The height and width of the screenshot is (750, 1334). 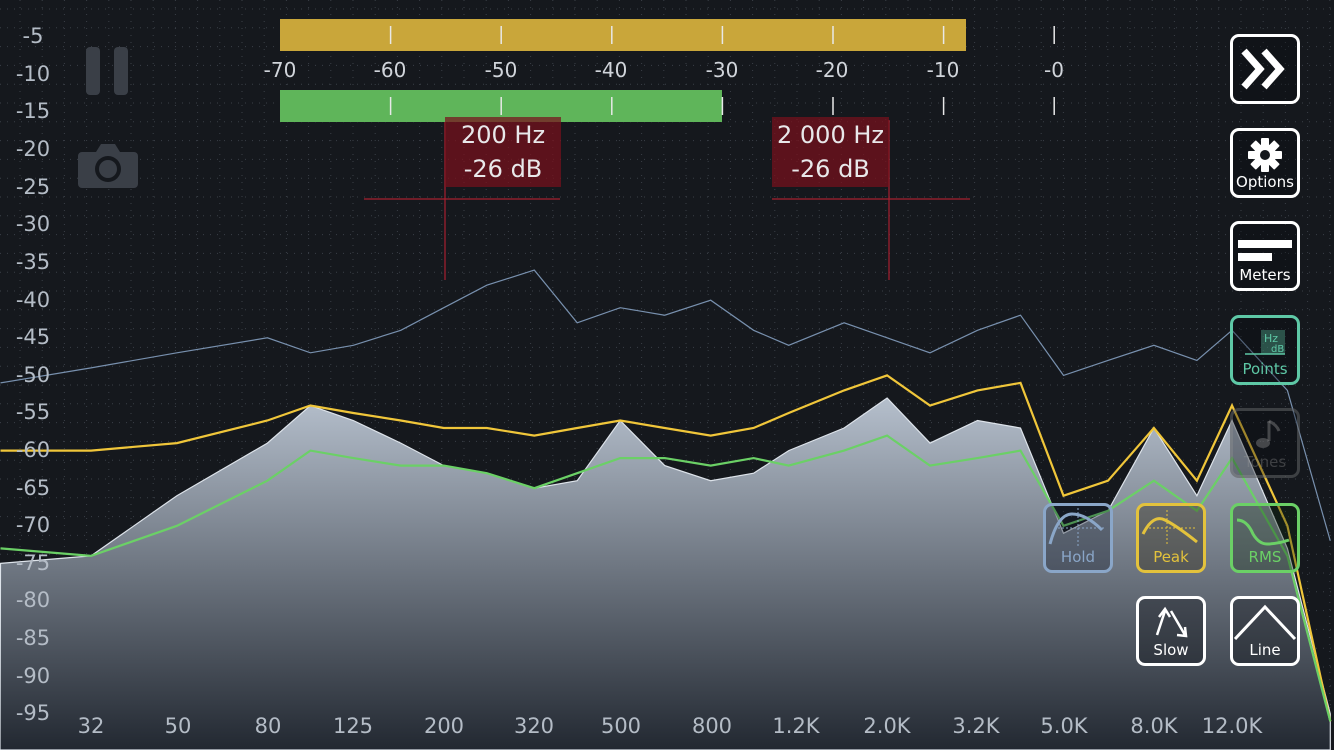 I want to click on x-tick-label: 2.0K, so click(x=887, y=726).